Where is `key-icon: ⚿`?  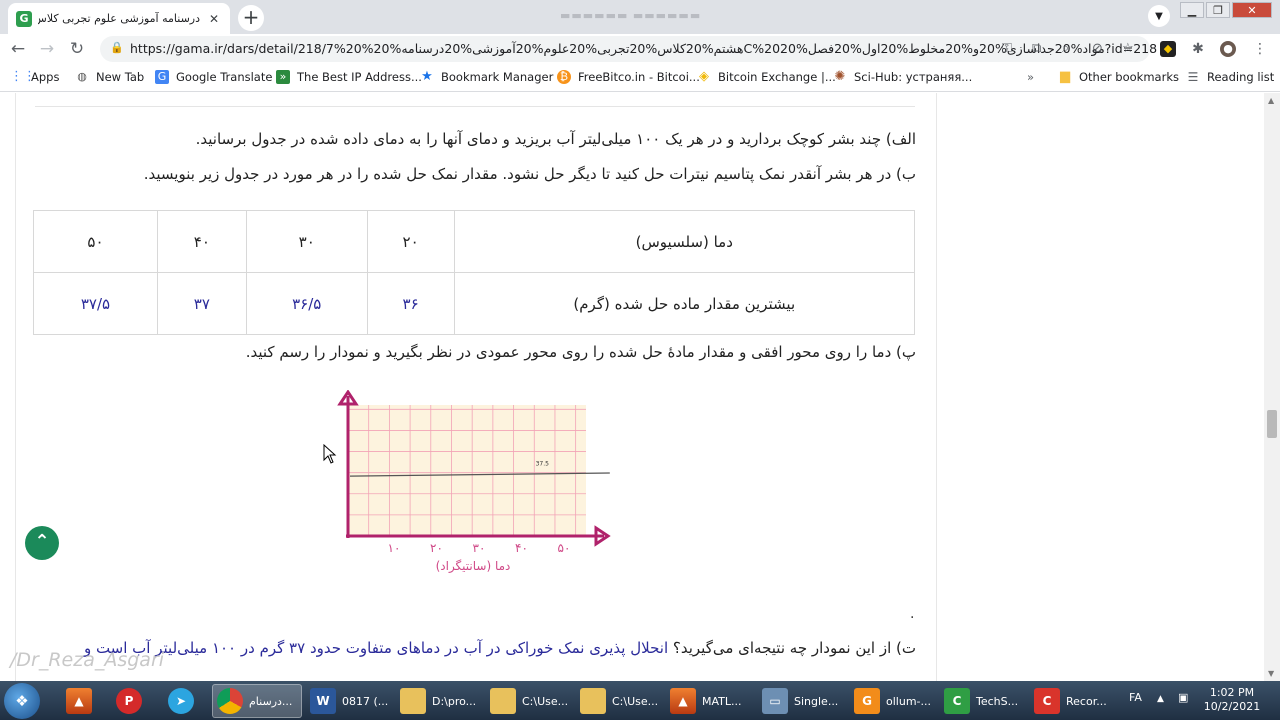
key-icon: ⚿ is located at coordinates (1007, 48).